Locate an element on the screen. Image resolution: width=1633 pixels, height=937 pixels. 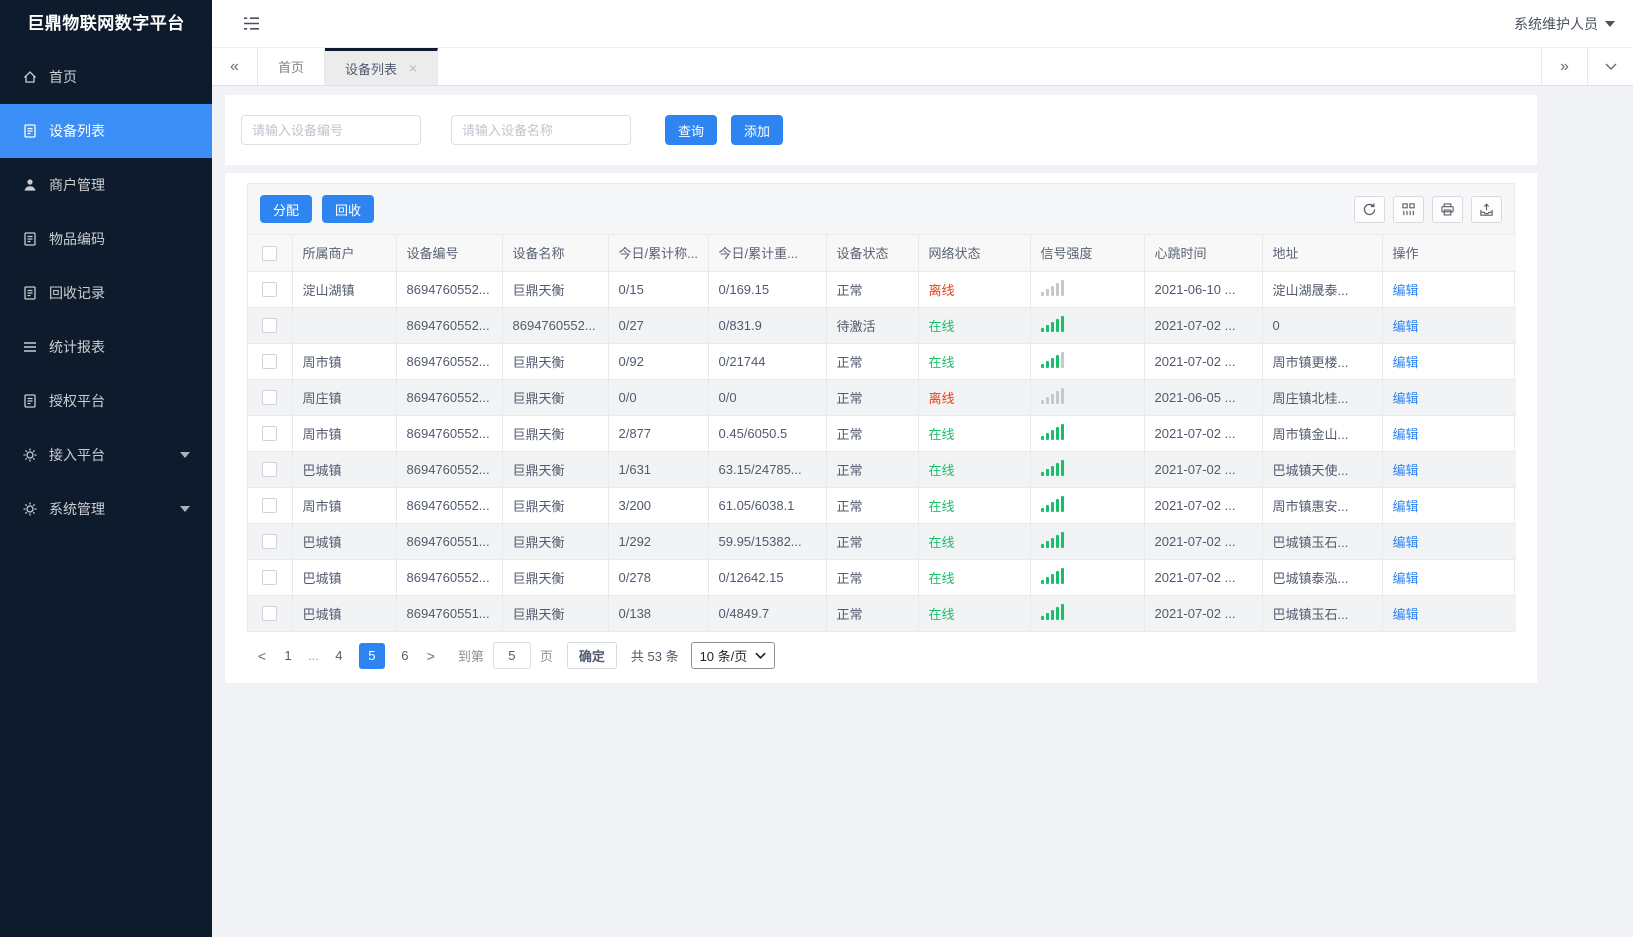
page-button-1: 1 is located at coordinates (288, 655).